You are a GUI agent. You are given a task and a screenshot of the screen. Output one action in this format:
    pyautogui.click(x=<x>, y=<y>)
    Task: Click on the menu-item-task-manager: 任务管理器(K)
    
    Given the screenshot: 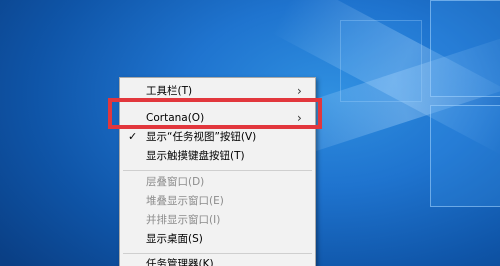 What is the action you would take?
    pyautogui.click(x=217, y=260)
    